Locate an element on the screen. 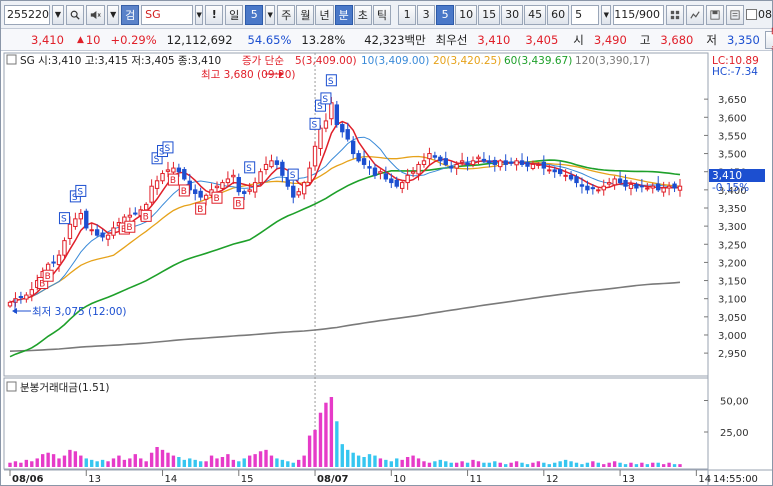 Image resolution: width=773 pixels, height=486 pixels. theme-button: 검 is located at coordinates (130, 14).